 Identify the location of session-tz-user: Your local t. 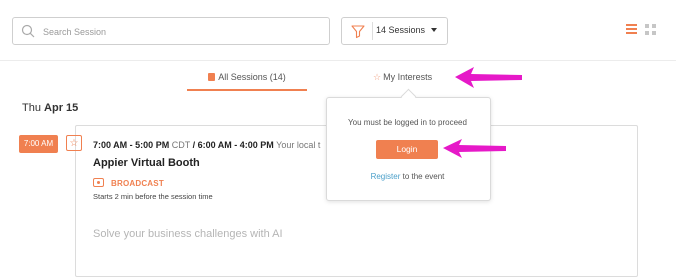
(298, 145).